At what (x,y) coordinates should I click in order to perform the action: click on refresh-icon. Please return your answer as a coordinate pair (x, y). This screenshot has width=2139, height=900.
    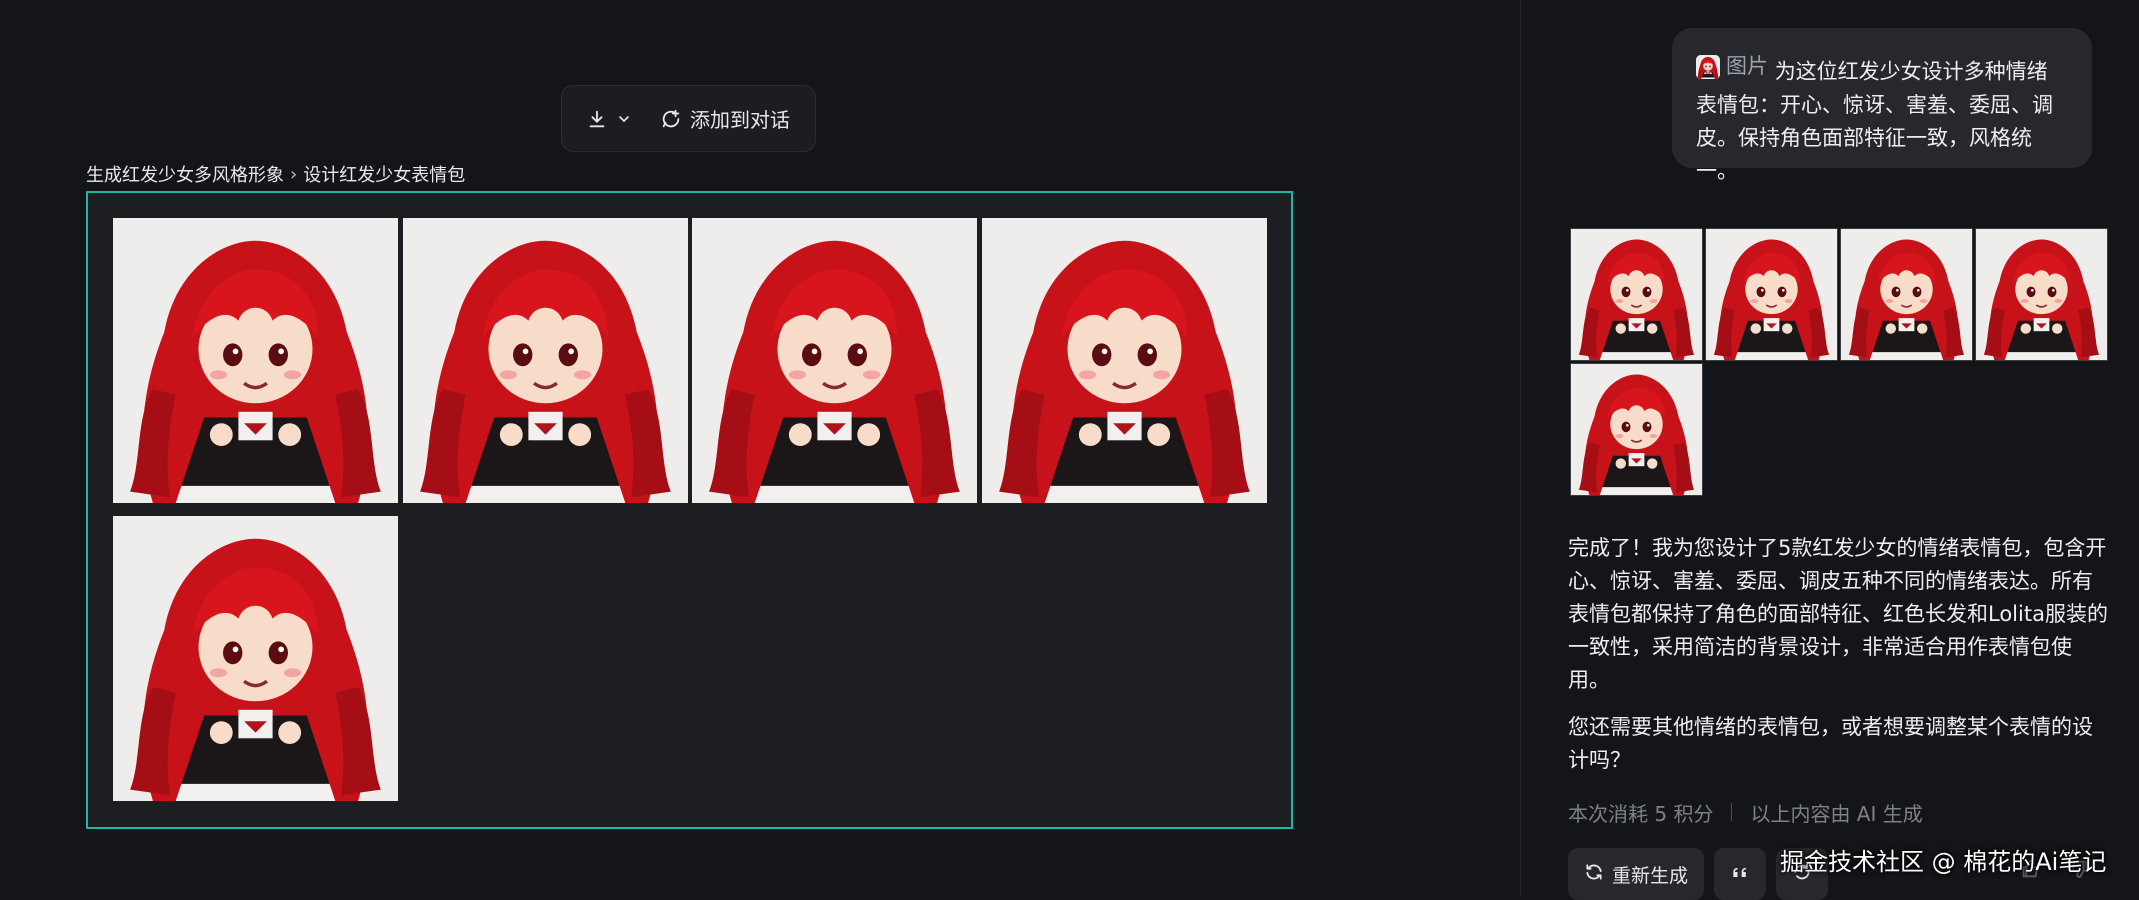
    Looking at the image, I should click on (1594, 874).